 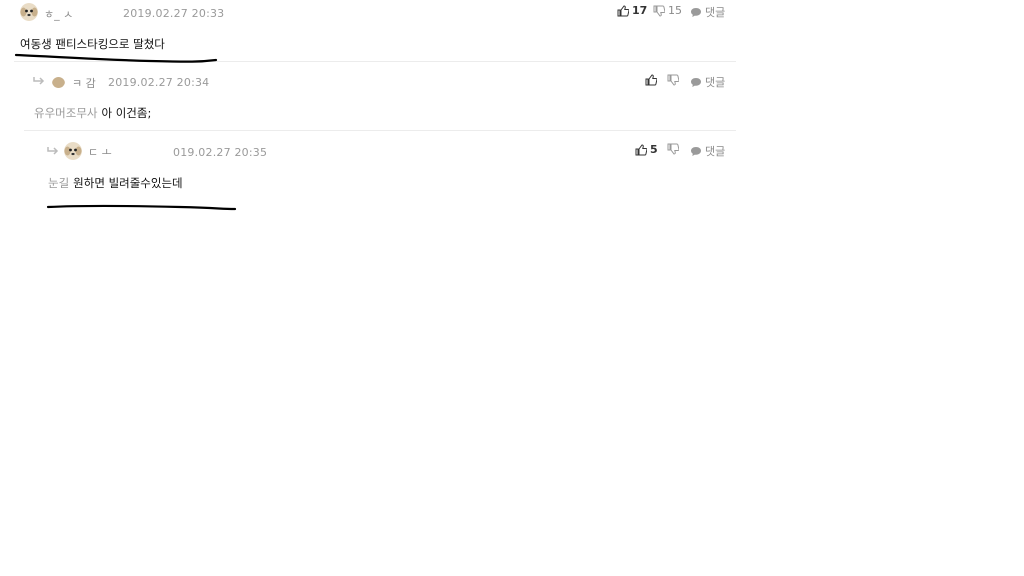 I want to click on like-button, so click(x=652, y=80).